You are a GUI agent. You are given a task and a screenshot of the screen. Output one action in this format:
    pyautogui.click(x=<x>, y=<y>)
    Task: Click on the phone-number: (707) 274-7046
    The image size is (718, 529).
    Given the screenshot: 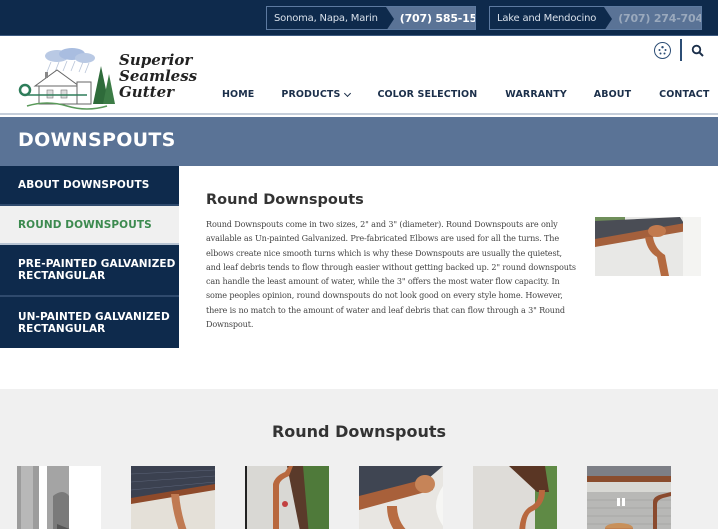 What is the action you would take?
    pyautogui.click(x=652, y=18)
    